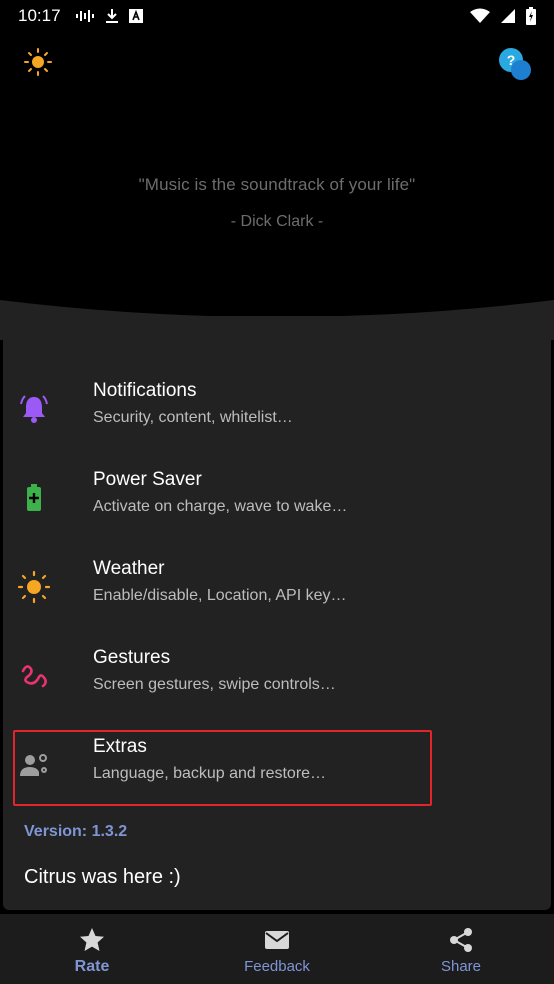 The height and width of the screenshot is (984, 554). What do you see at coordinates (461, 966) in the screenshot?
I see `nav-share-label: Share` at bounding box center [461, 966].